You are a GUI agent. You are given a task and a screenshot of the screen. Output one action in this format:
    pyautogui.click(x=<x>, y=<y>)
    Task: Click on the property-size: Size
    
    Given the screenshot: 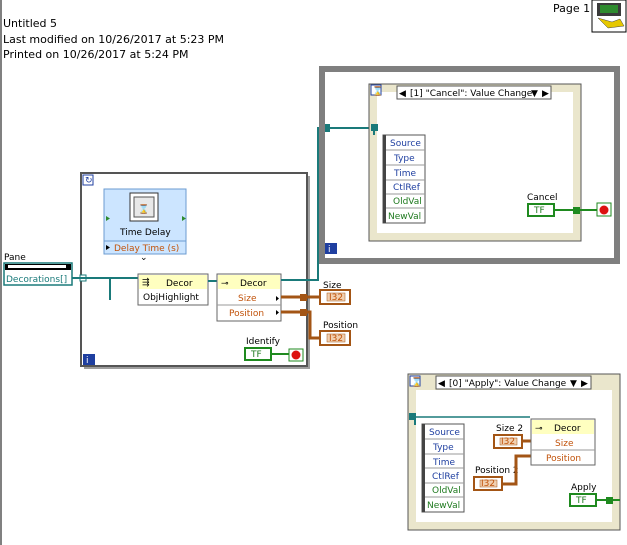 What is the action you would take?
    pyautogui.click(x=247, y=299)
    